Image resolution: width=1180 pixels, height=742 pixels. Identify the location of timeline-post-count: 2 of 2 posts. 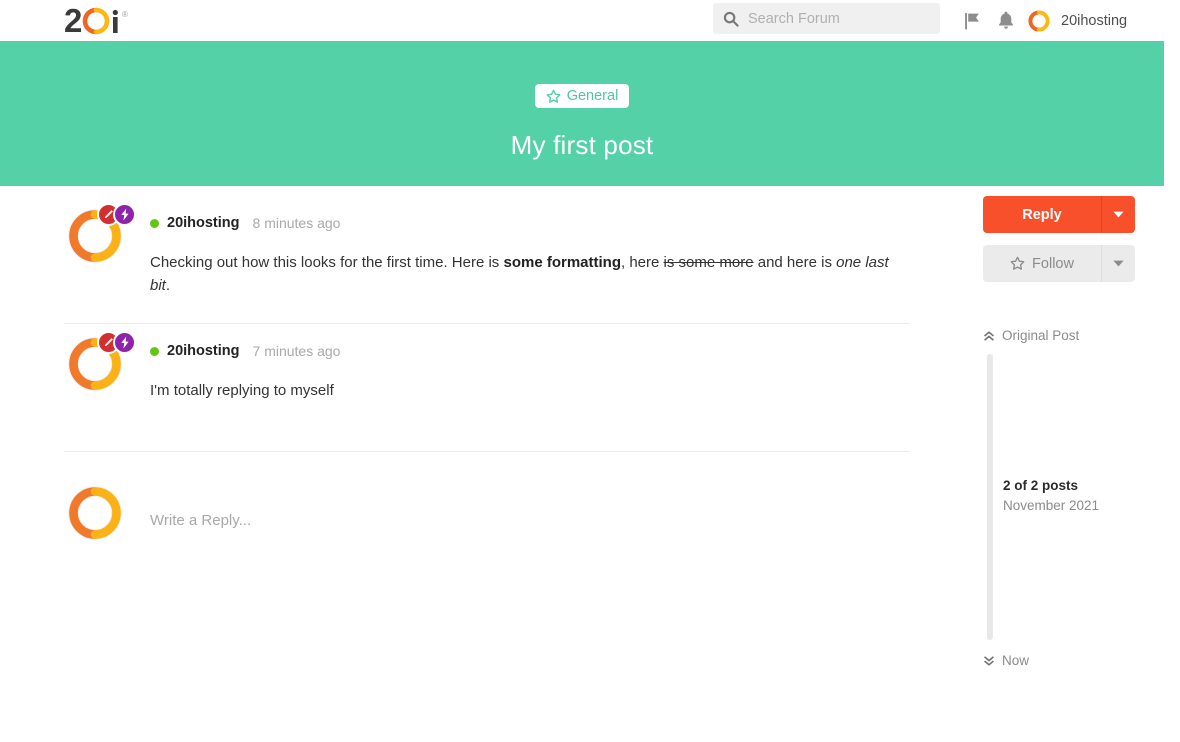
(1041, 485).